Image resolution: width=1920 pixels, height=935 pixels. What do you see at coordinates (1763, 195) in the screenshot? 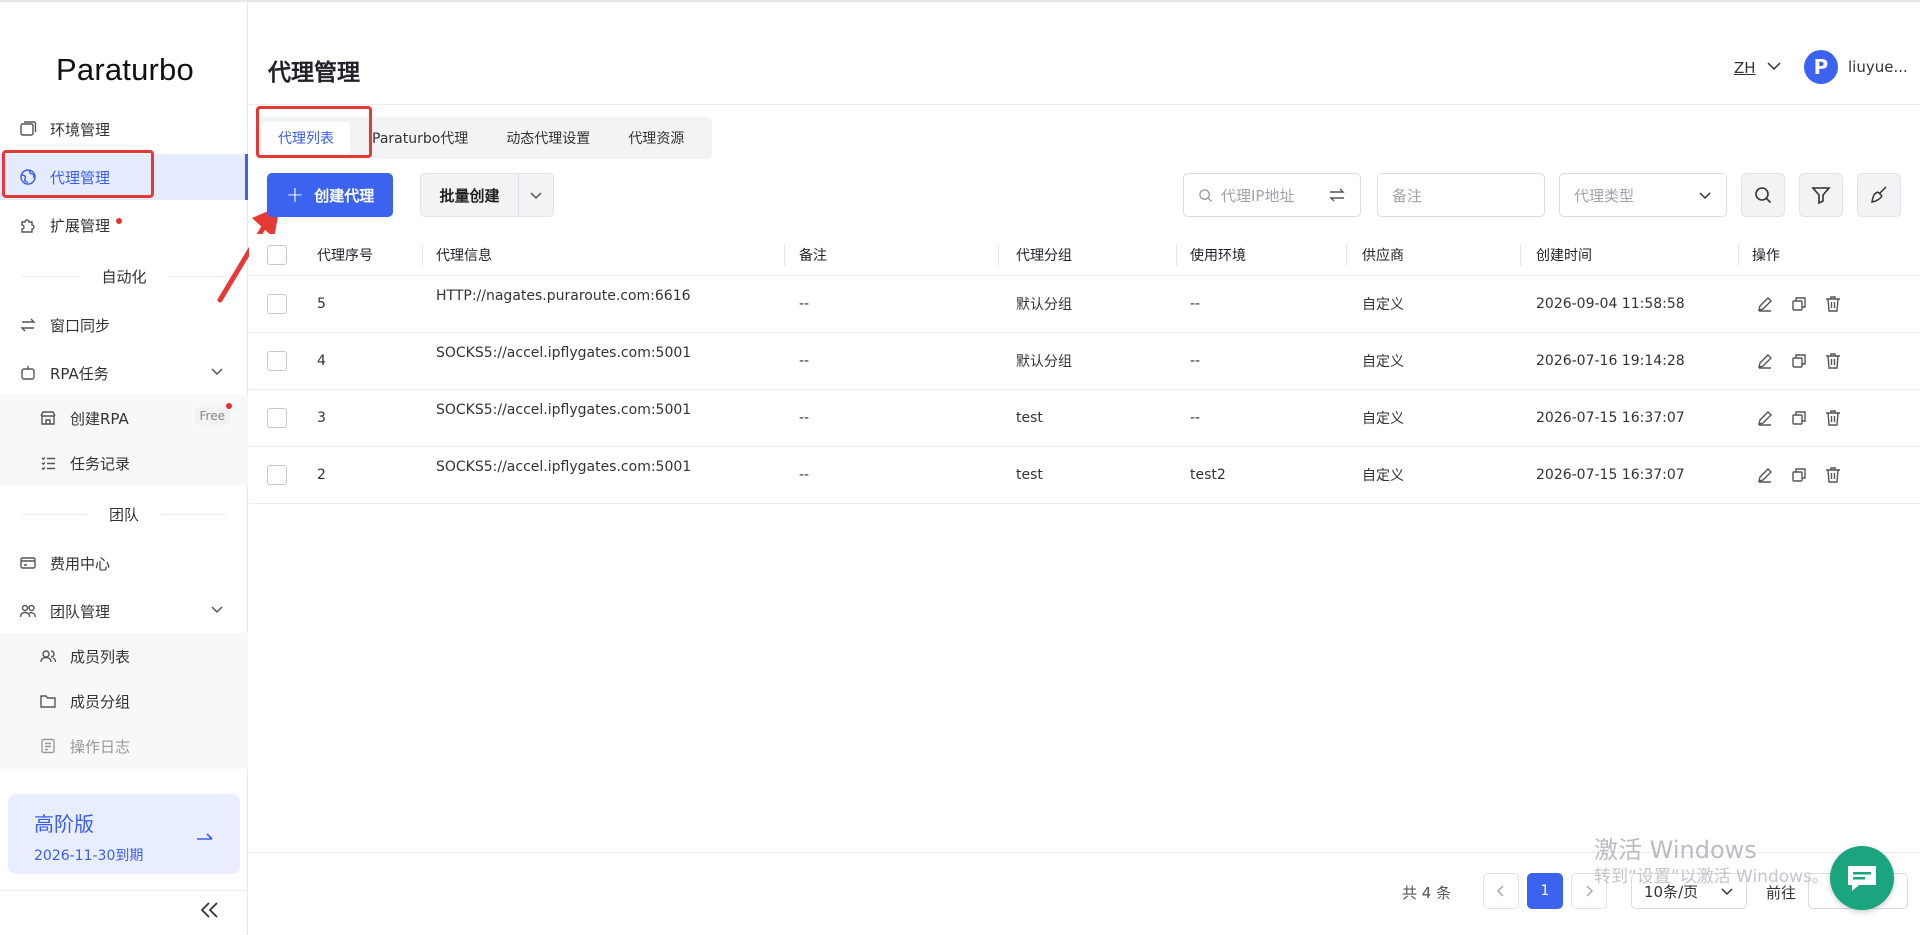
I see `search-button` at bounding box center [1763, 195].